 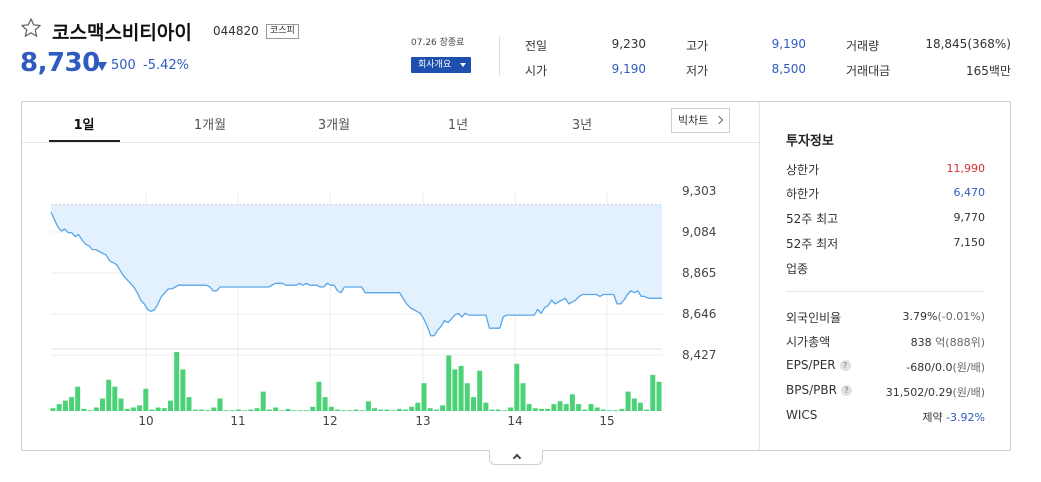 I want to click on stock-name: 코스맥스비티아이, so click(x=122, y=33).